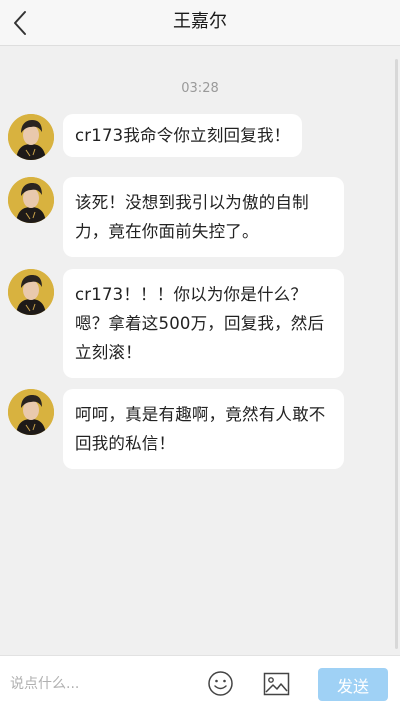 This screenshot has width=400, height=710. What do you see at coordinates (200, 88) in the screenshot?
I see `timestamp: 03:28` at bounding box center [200, 88].